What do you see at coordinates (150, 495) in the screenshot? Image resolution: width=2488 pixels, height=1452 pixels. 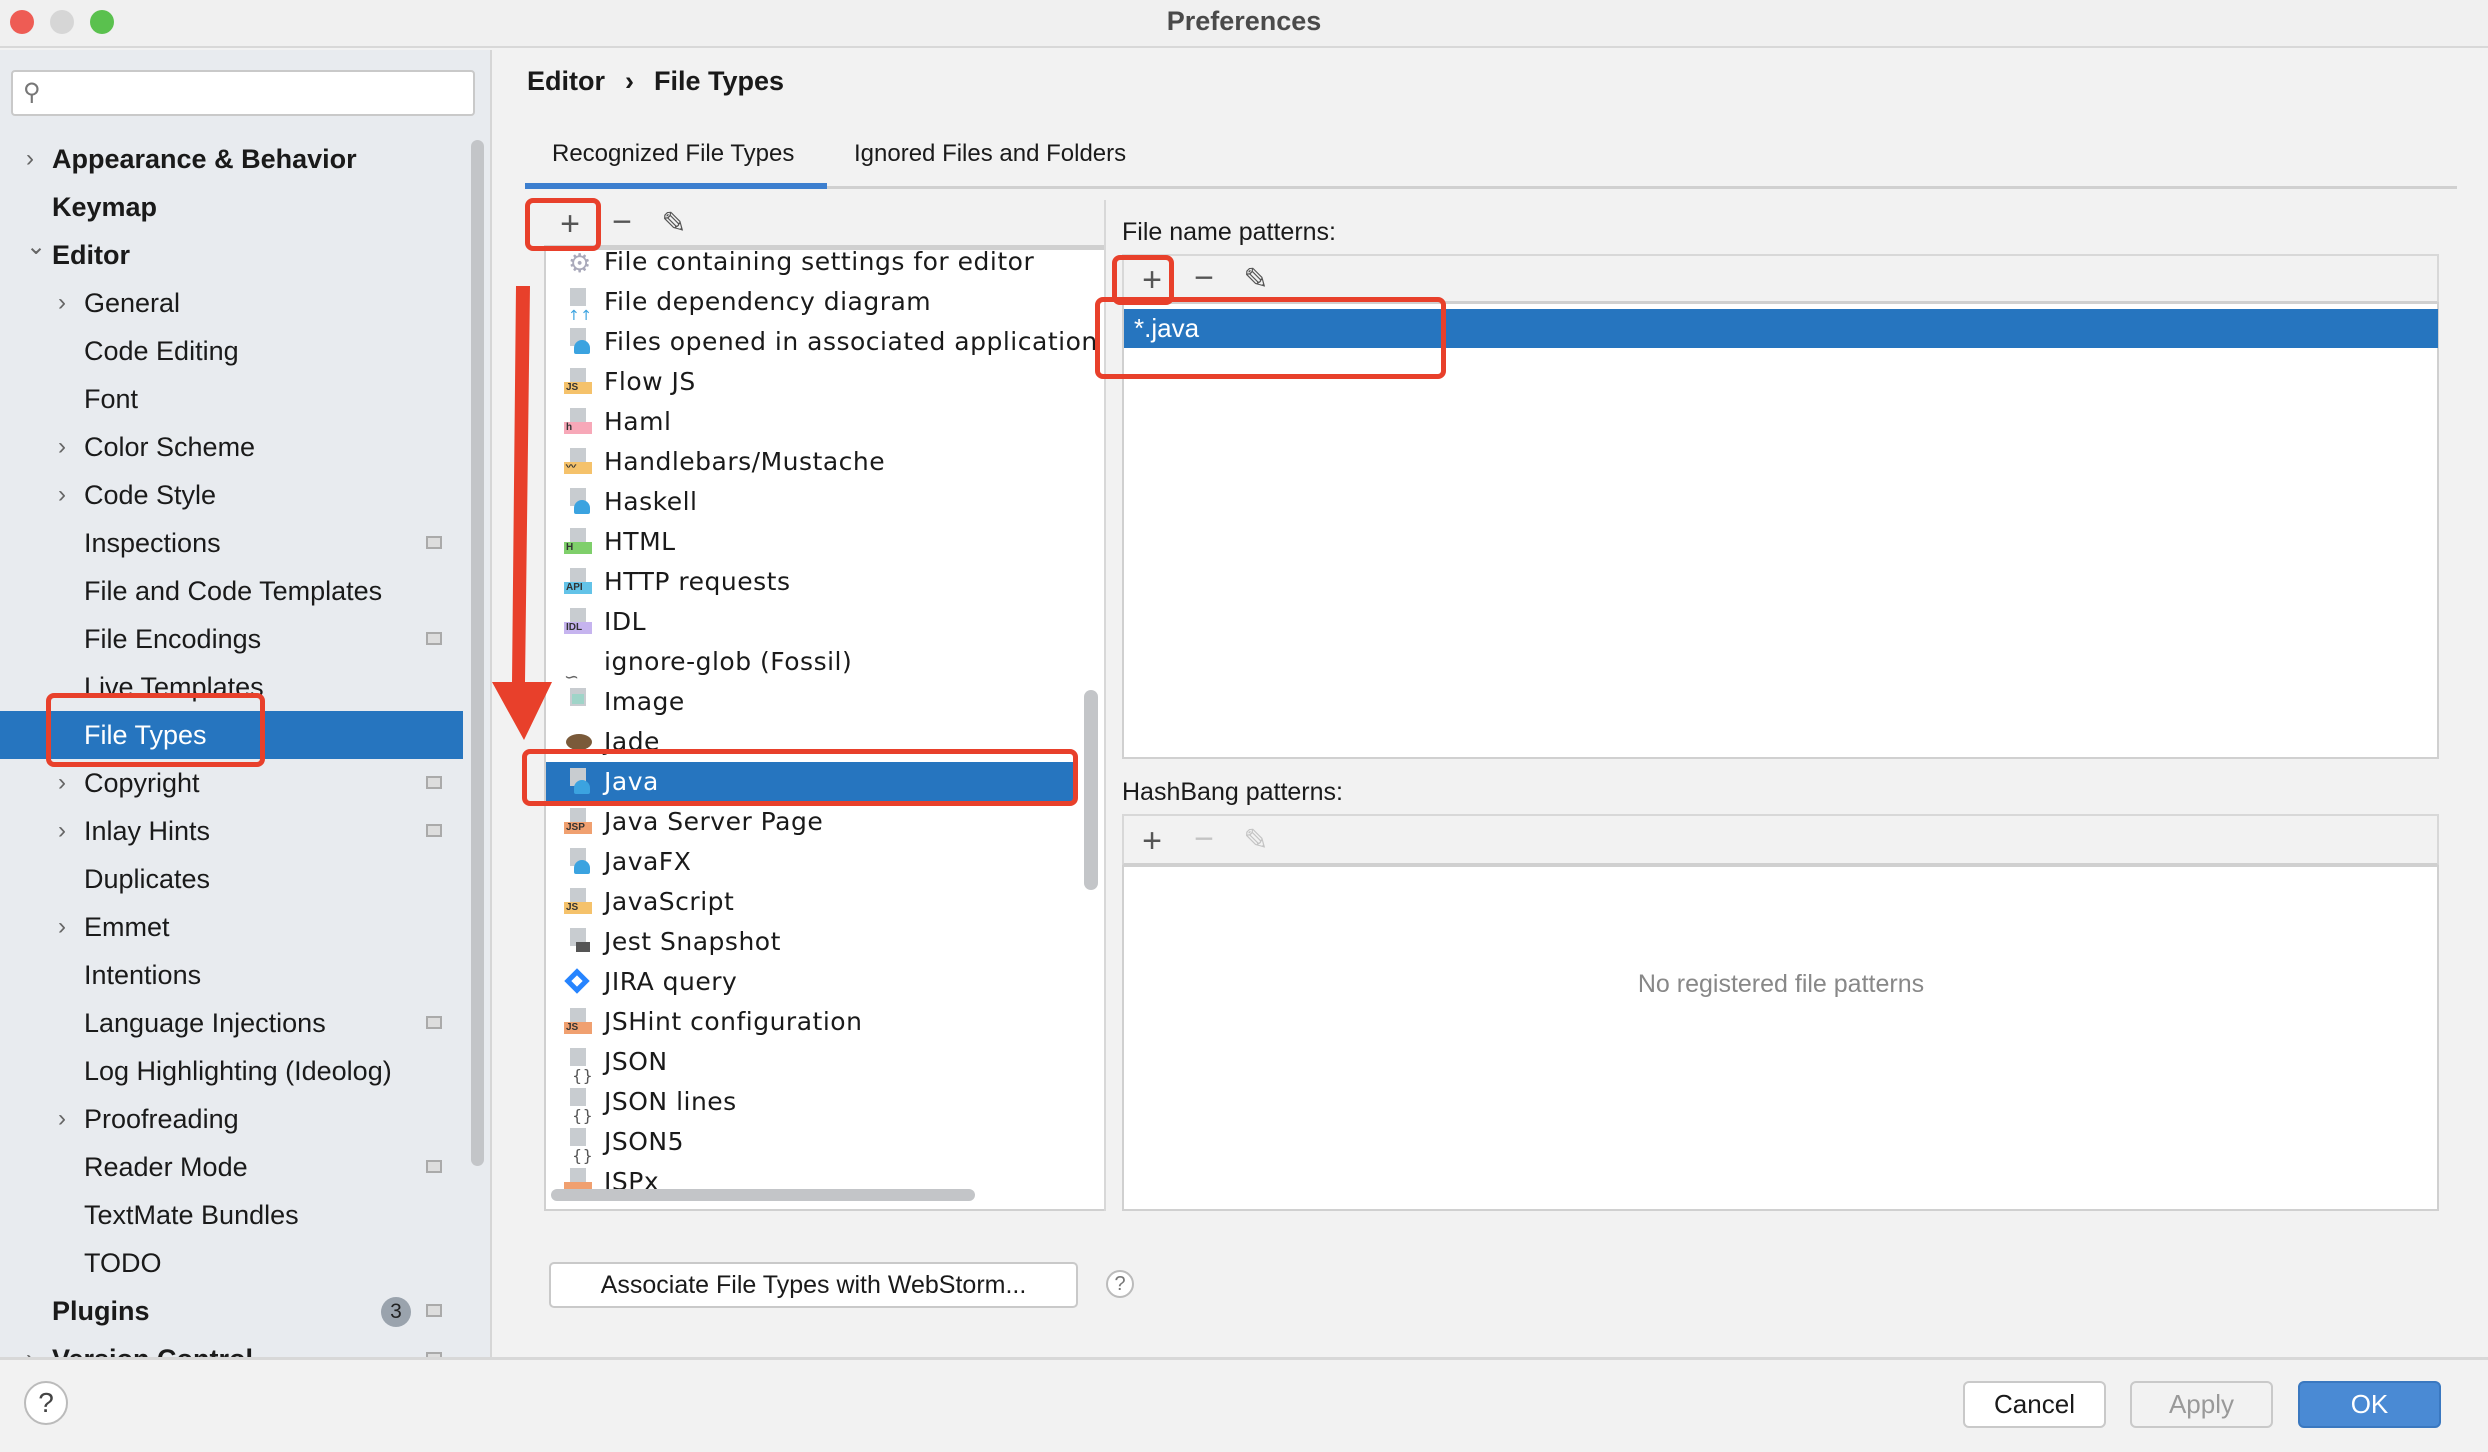 I see `sidebar-item-label: Code Style` at bounding box center [150, 495].